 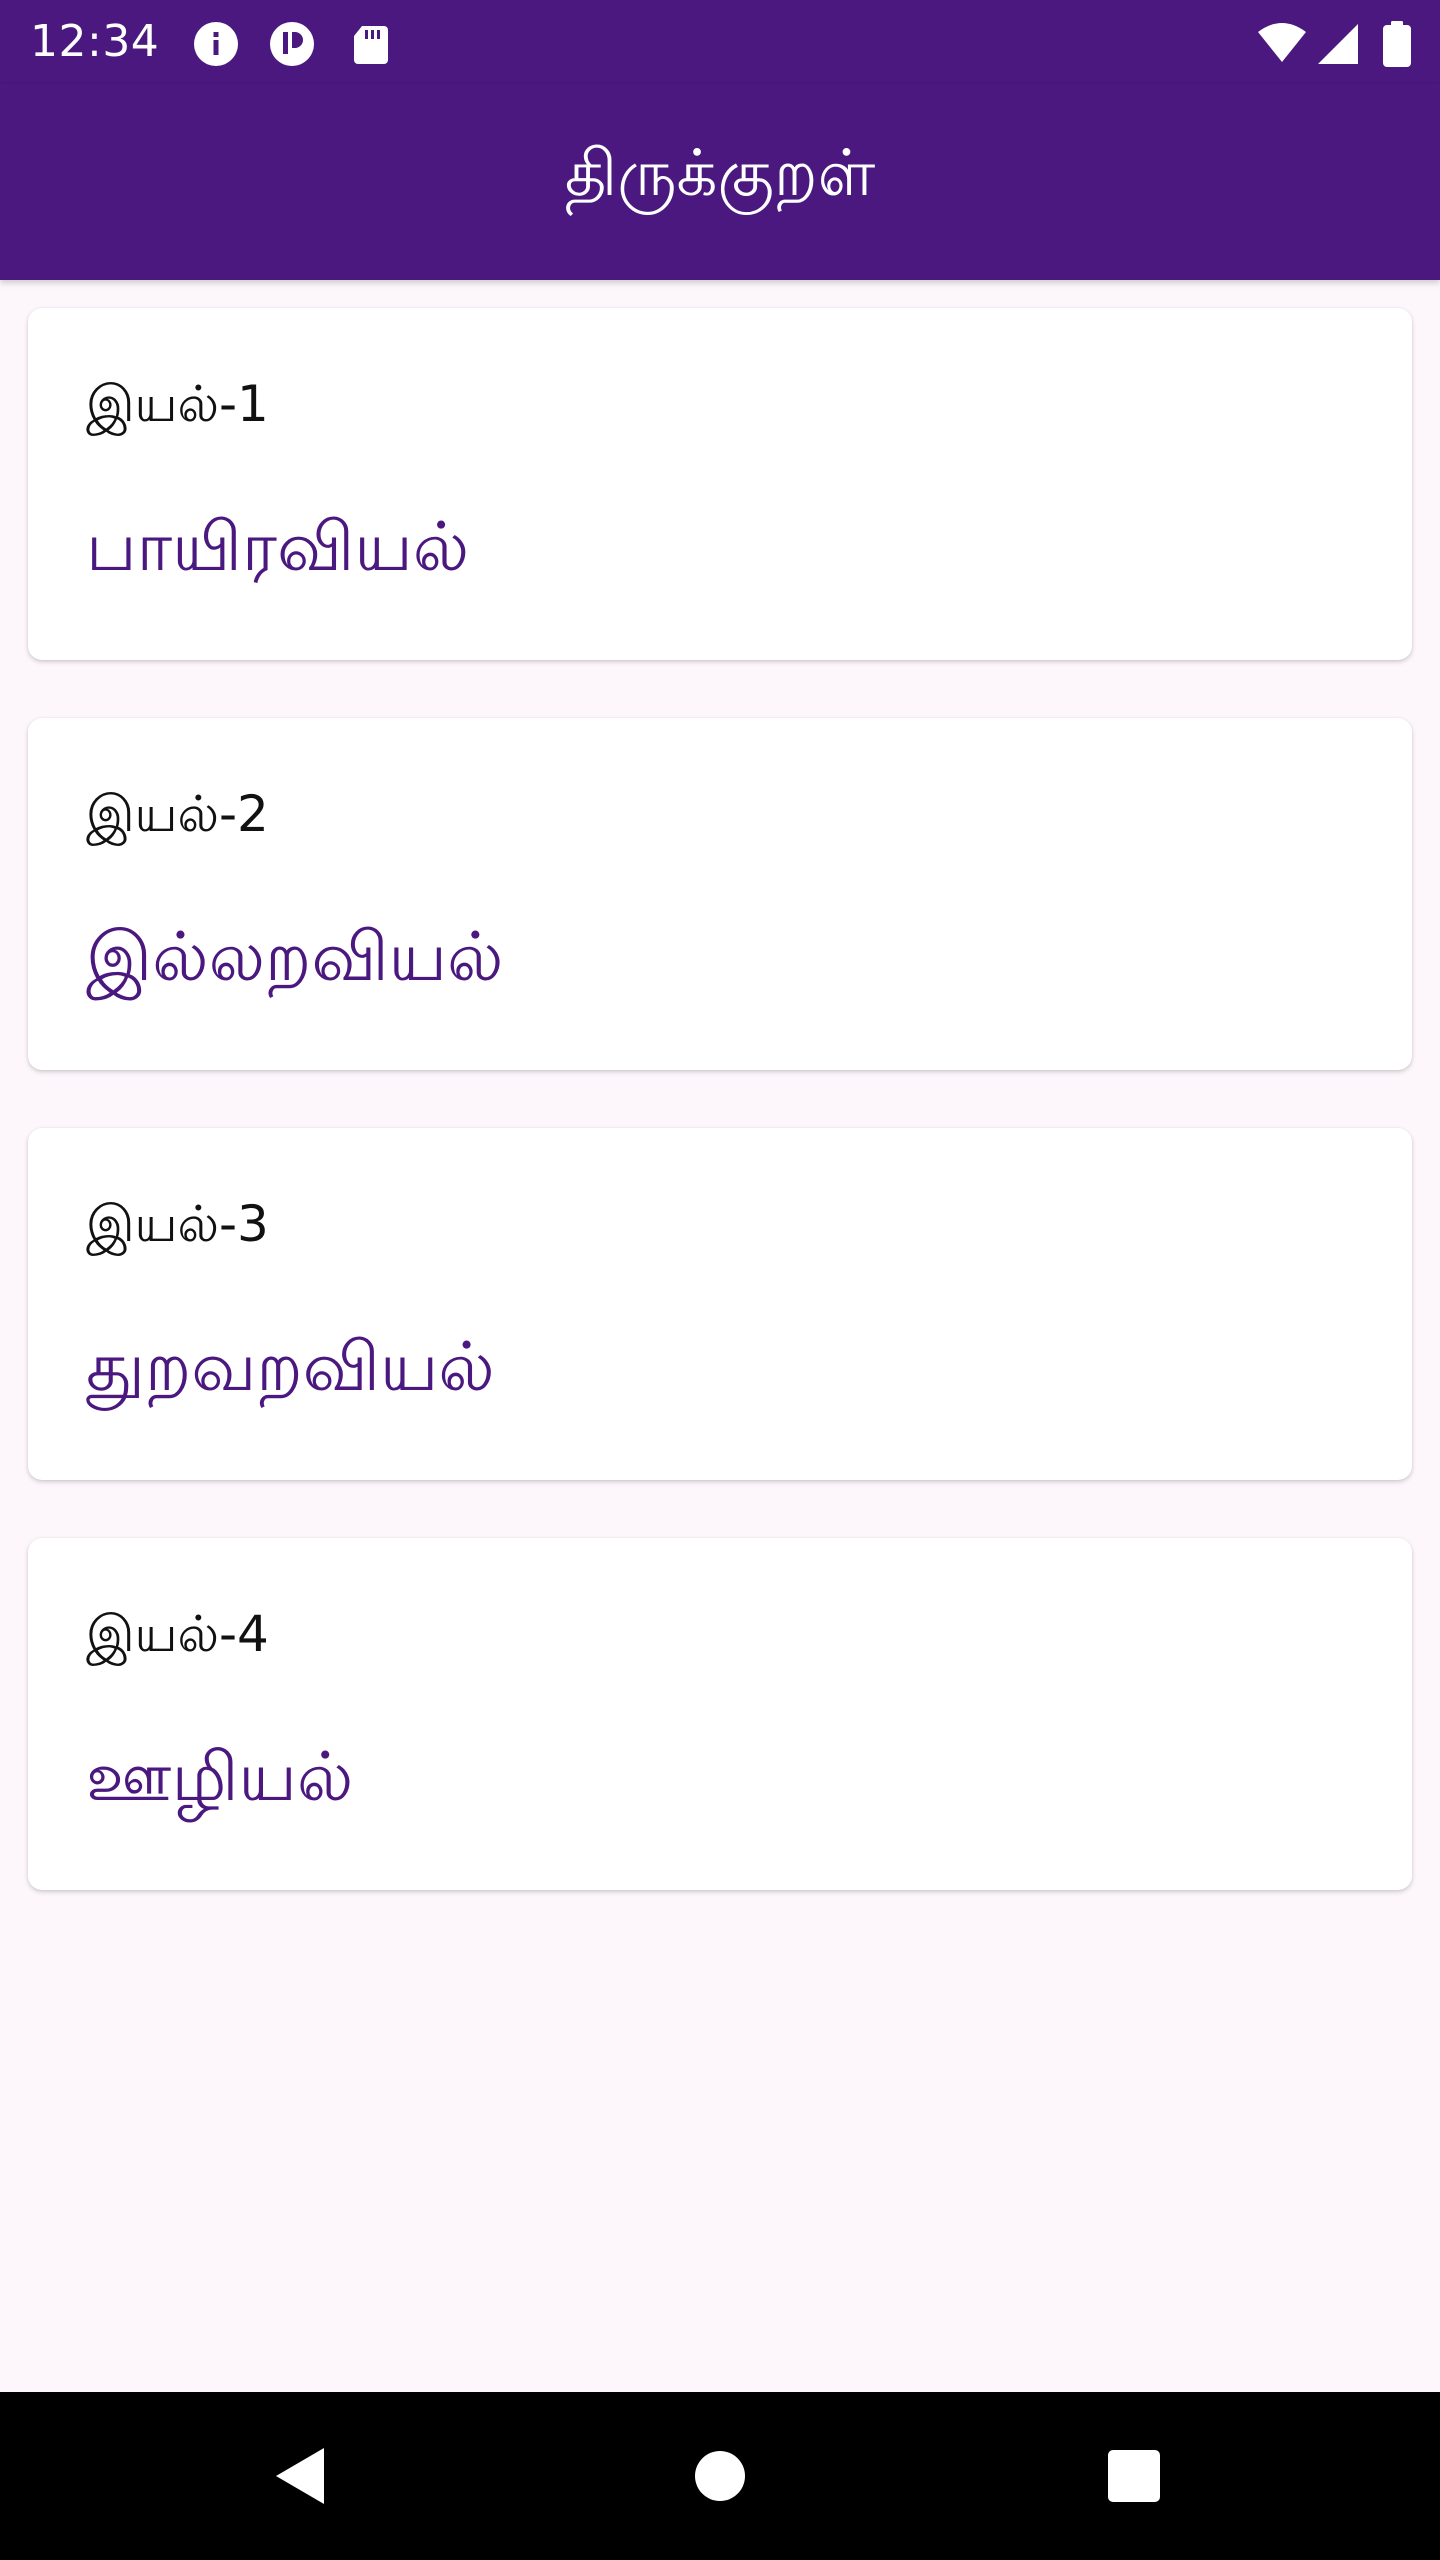 I want to click on status-time: 12:34, so click(x=95, y=41).